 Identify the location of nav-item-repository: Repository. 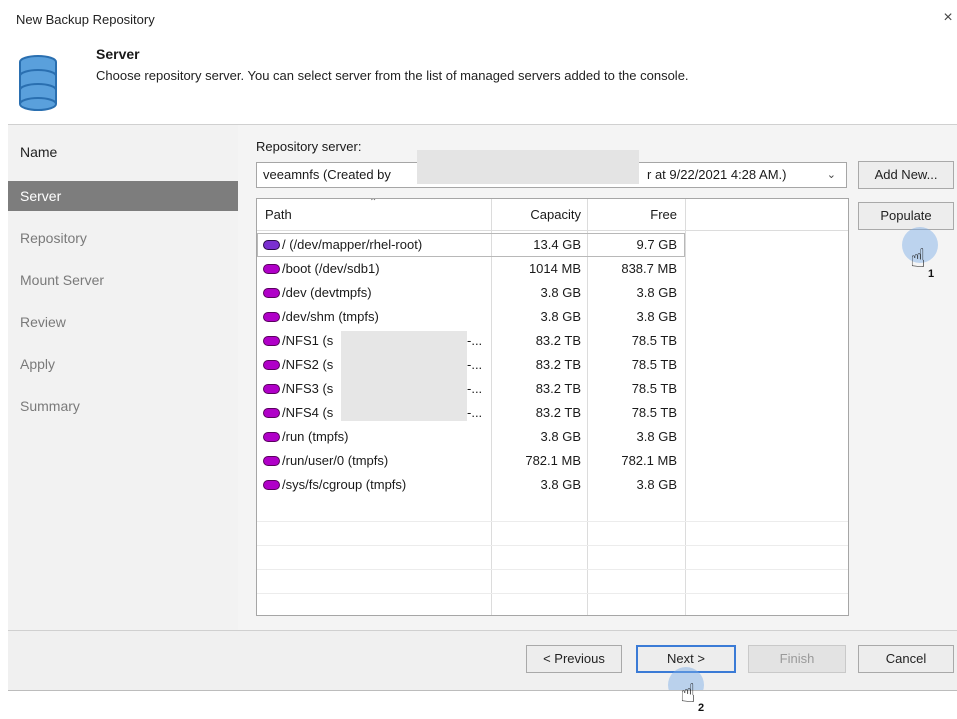
(123, 238).